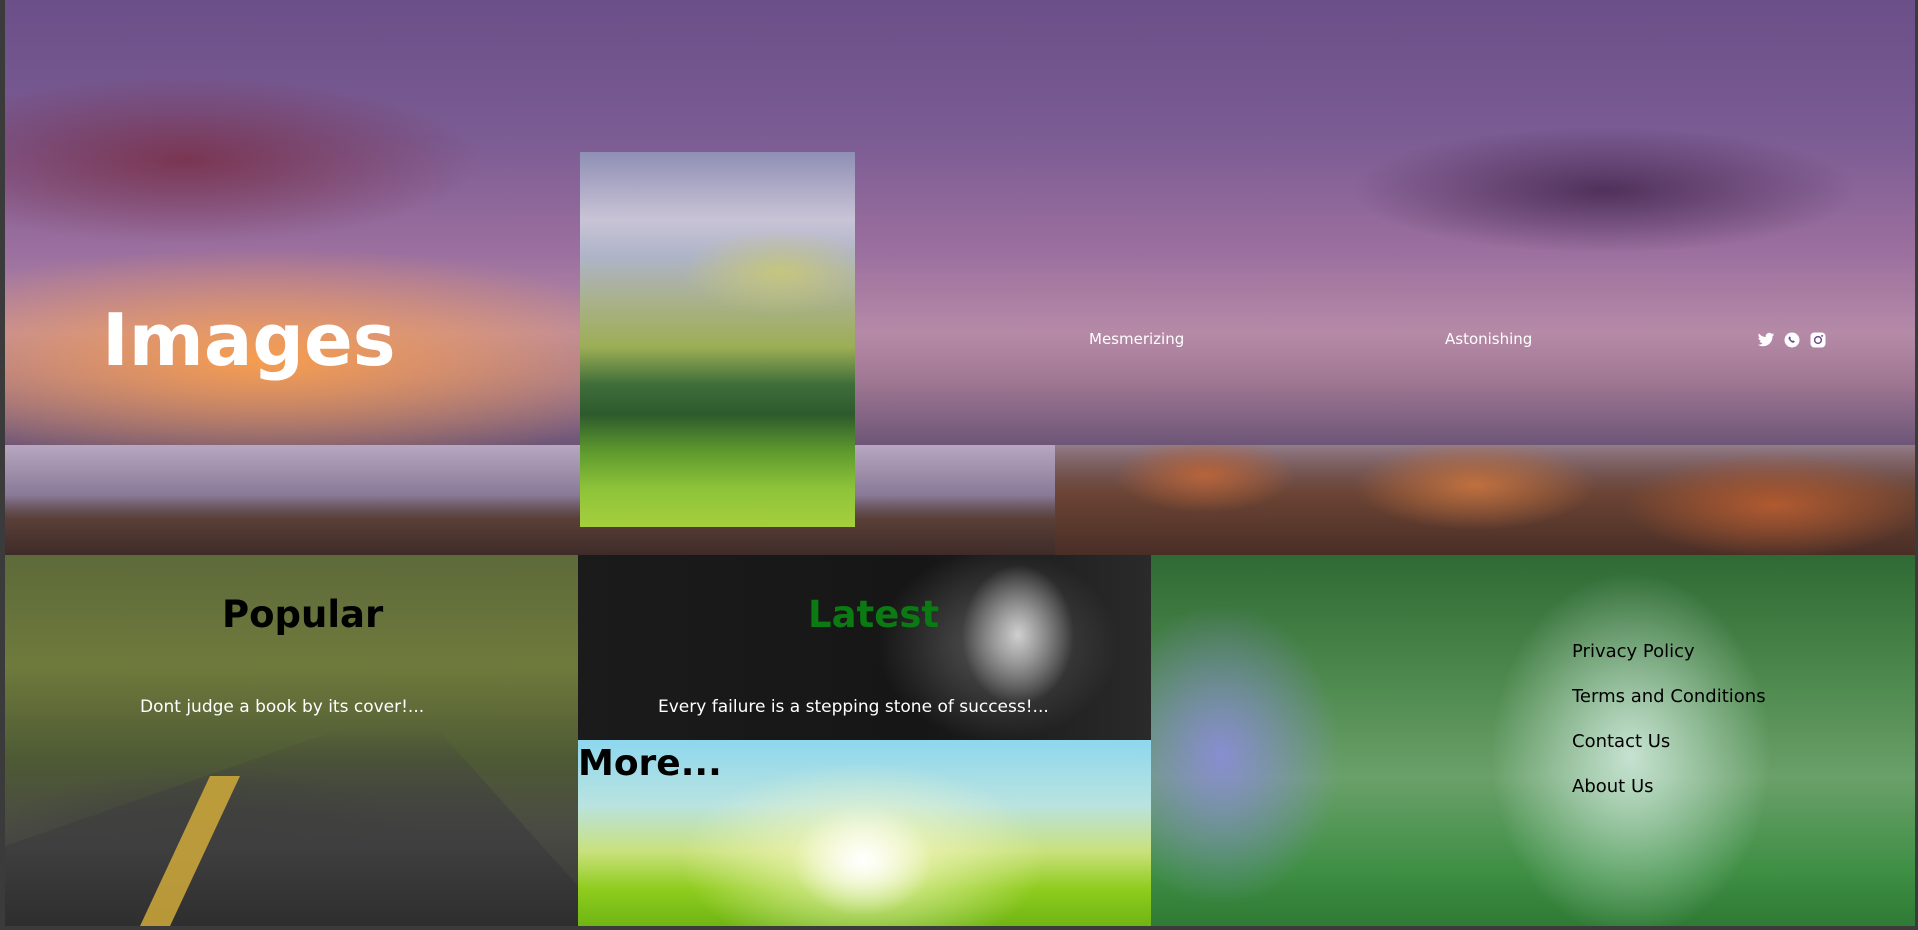  What do you see at coordinates (1485, 500) in the screenshot?
I see `hero-rocks-right` at bounding box center [1485, 500].